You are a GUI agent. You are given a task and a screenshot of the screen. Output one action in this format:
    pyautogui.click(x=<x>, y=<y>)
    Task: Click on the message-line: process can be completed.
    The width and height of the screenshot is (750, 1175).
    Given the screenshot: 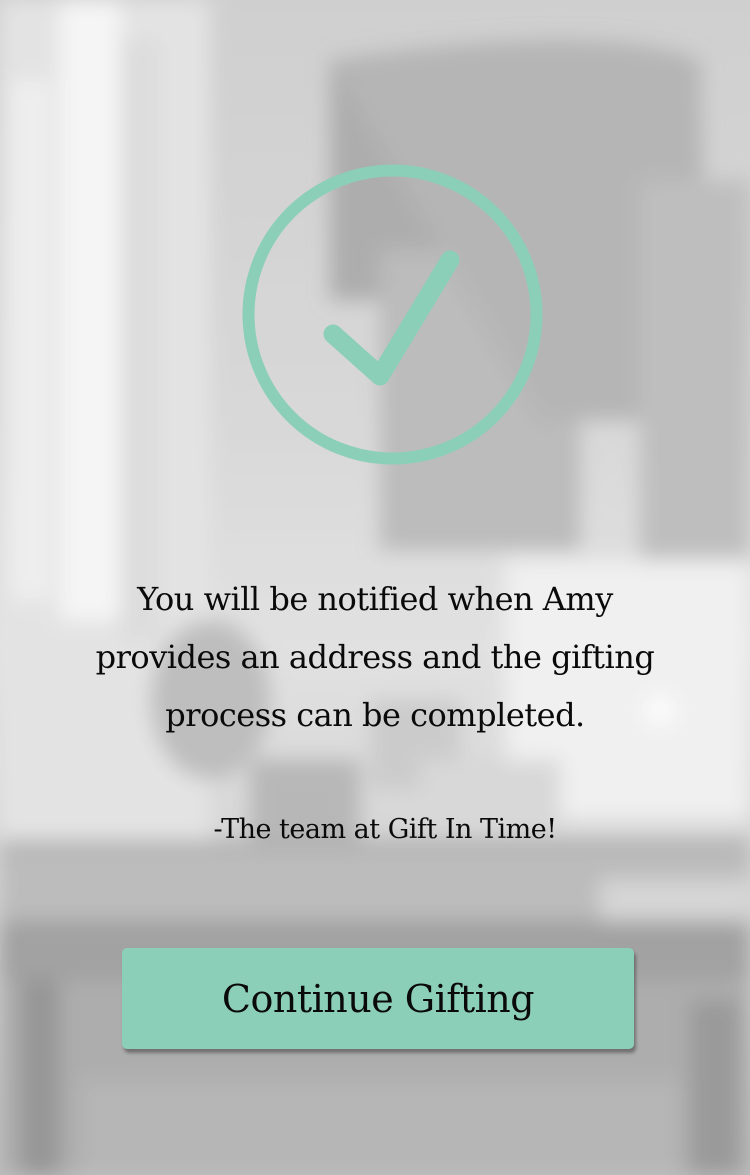 What is the action you would take?
    pyautogui.click(x=375, y=715)
    